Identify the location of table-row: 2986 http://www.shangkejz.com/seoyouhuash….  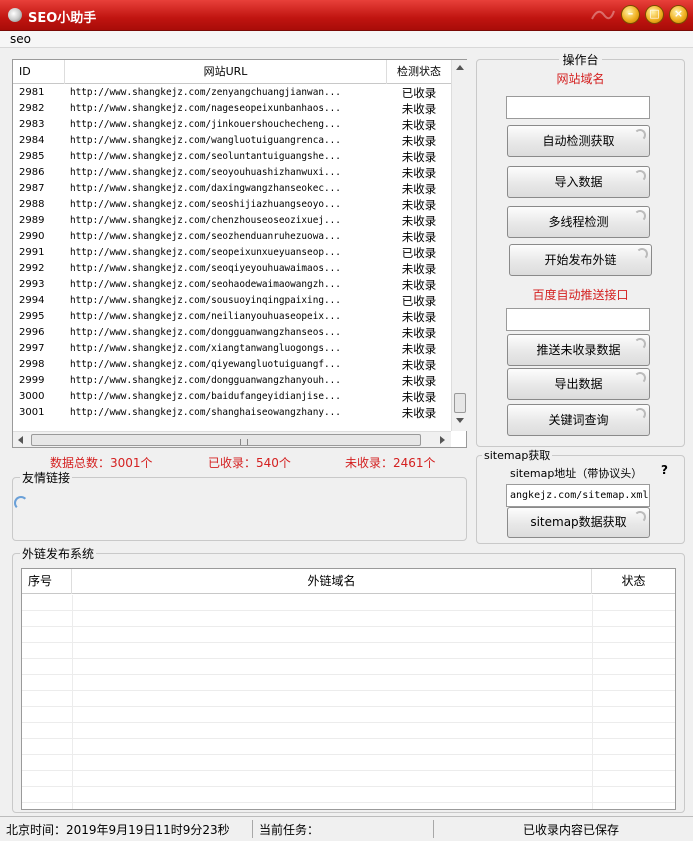
(232, 173).